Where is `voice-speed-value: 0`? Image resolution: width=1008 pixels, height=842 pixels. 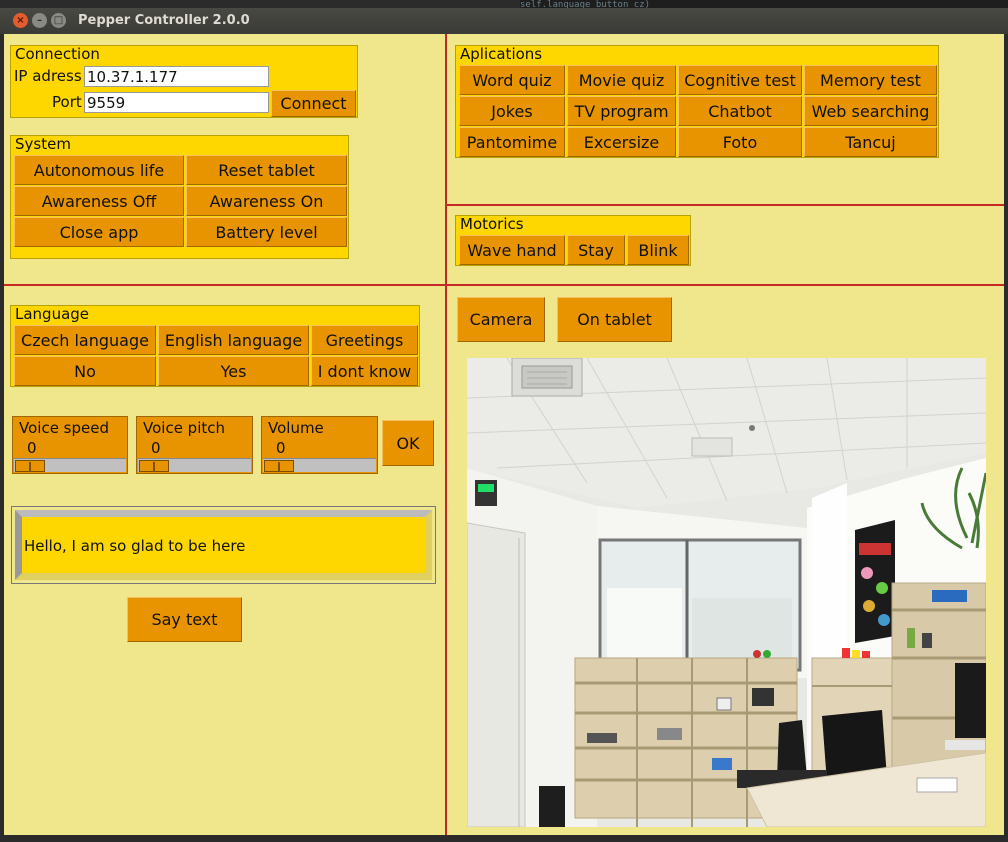
voice-speed-value: 0 is located at coordinates (32, 448).